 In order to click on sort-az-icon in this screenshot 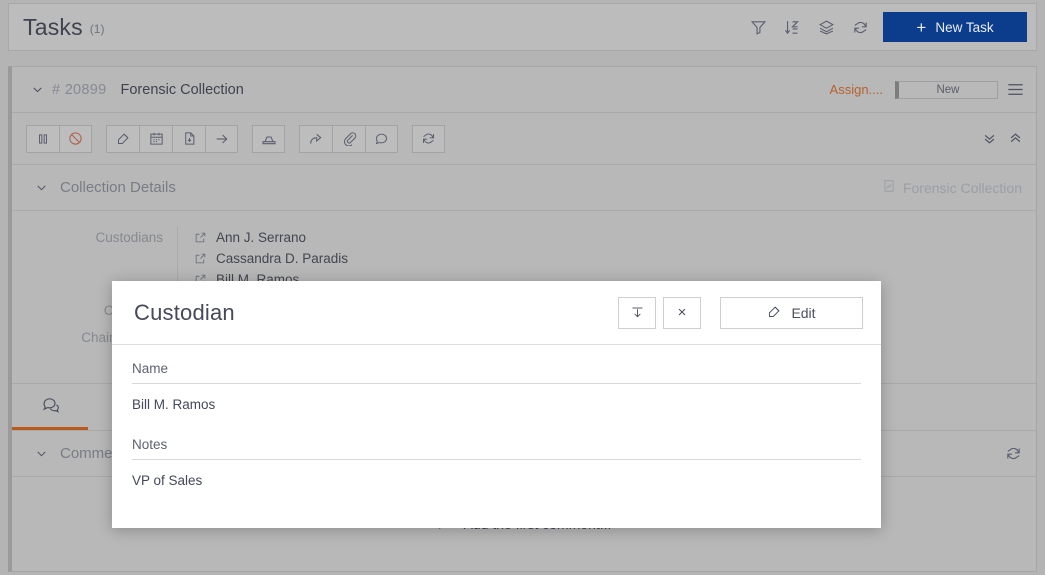, I will do `click(792, 27)`.